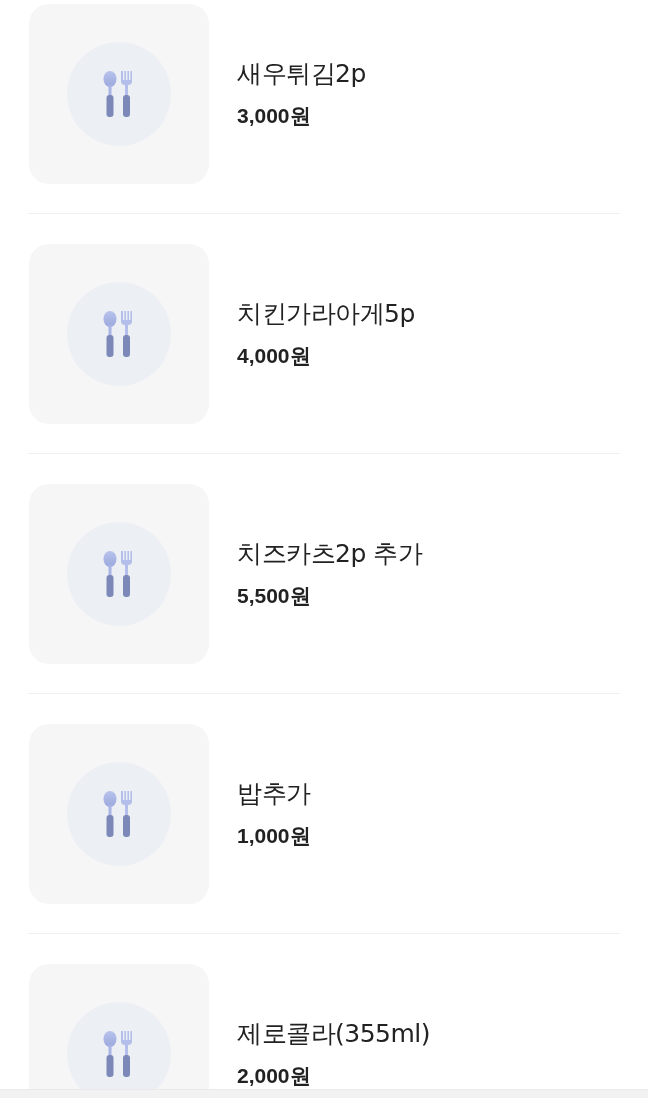  What do you see at coordinates (326, 313) in the screenshot?
I see `item-name: 치킨가라아게5p` at bounding box center [326, 313].